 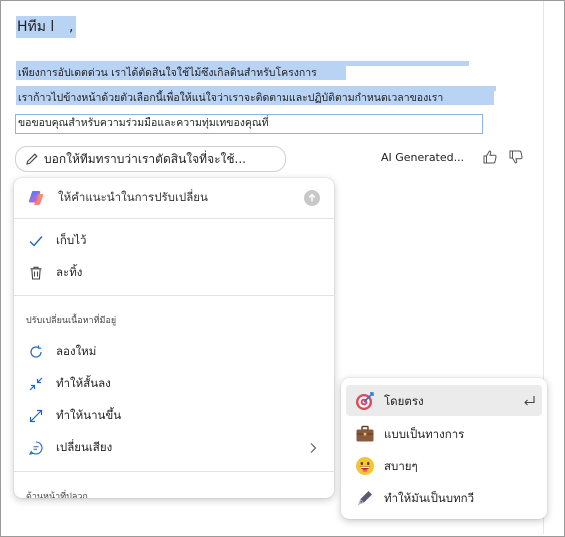 What do you see at coordinates (174, 416) in the screenshot?
I see `lengthen-menu-item: ทำให้นานขึ้น` at bounding box center [174, 416].